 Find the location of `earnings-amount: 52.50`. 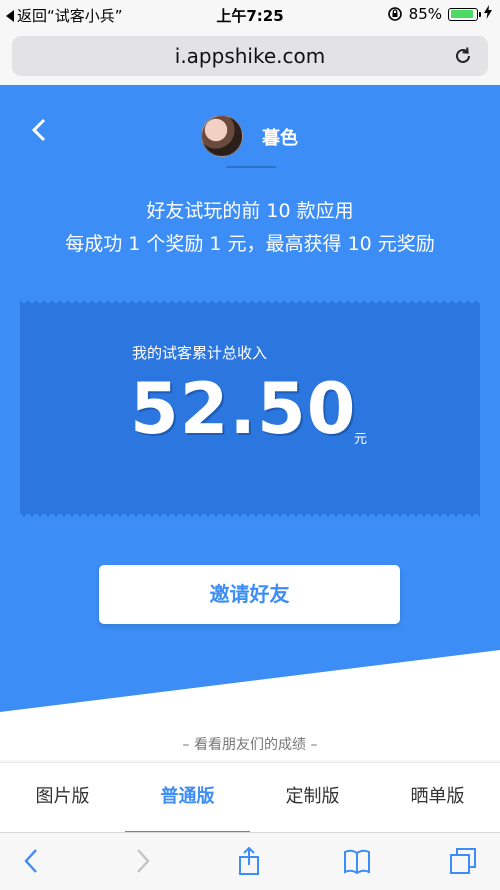

earnings-amount: 52.50 is located at coordinates (243, 409).